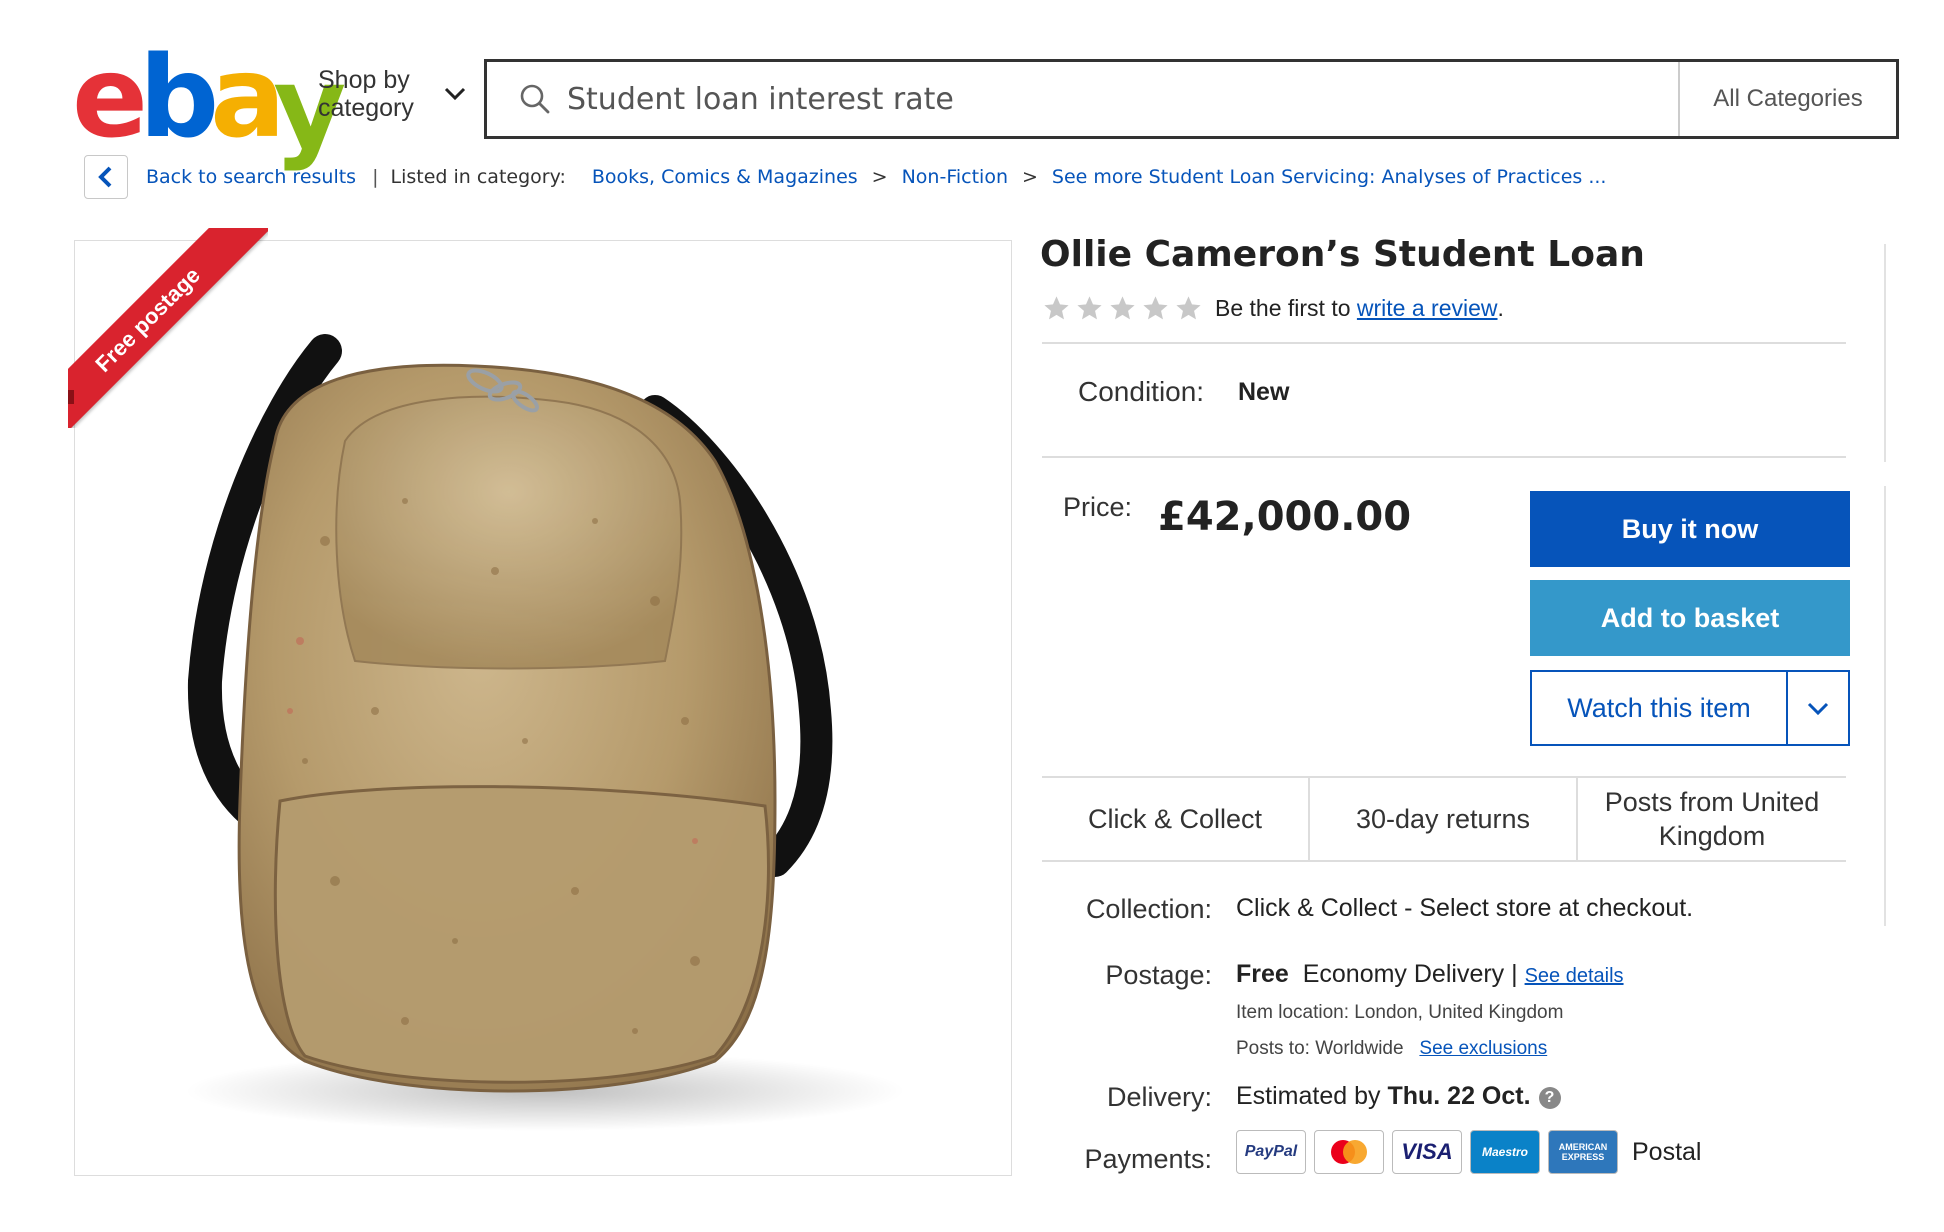 The width and height of the screenshot is (1944, 1232). I want to click on product-title: Ollie Cameron’s Student Loan, so click(1342, 254).